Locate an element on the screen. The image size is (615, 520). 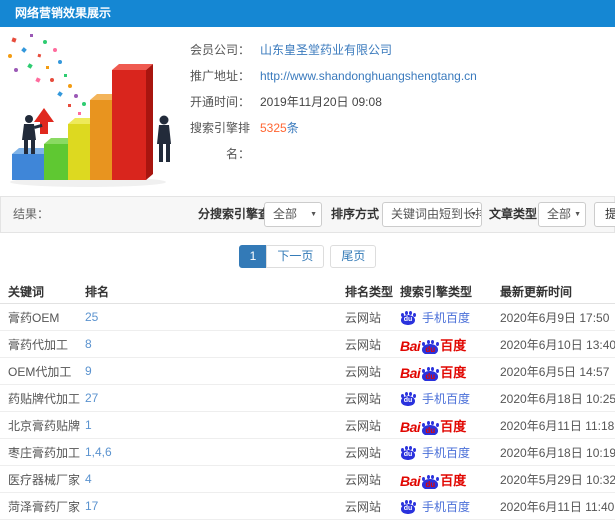
page-title: 网络营销效果展示 is located at coordinates (63, 13).